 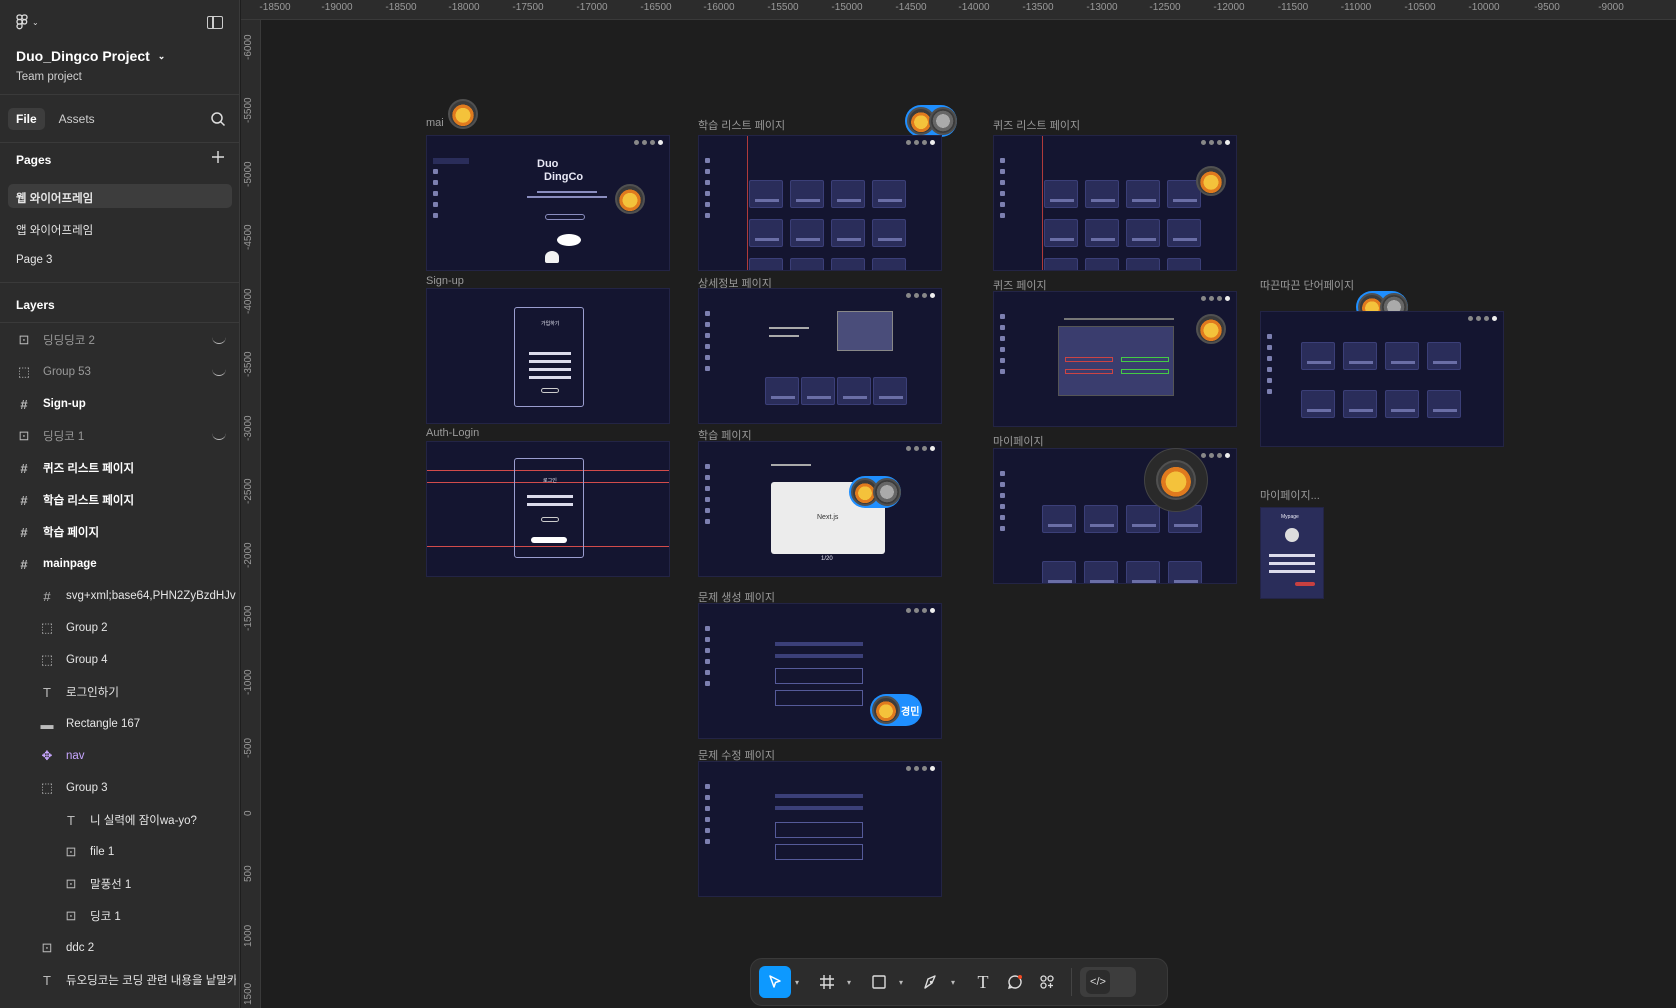 What do you see at coordinates (22, 22) in the screenshot?
I see `figma-logo-icon` at bounding box center [22, 22].